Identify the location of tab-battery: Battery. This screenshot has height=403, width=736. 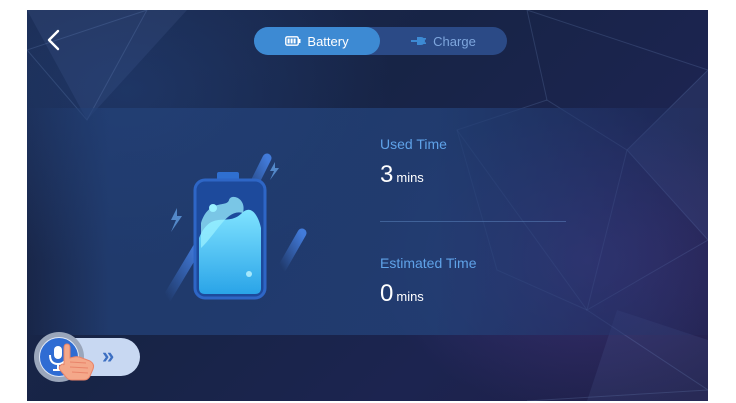
(317, 41).